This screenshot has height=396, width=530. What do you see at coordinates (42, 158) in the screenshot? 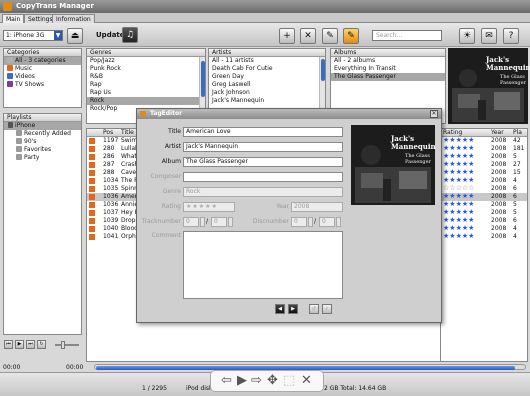
I see `playlist-item: Party` at bounding box center [42, 158].